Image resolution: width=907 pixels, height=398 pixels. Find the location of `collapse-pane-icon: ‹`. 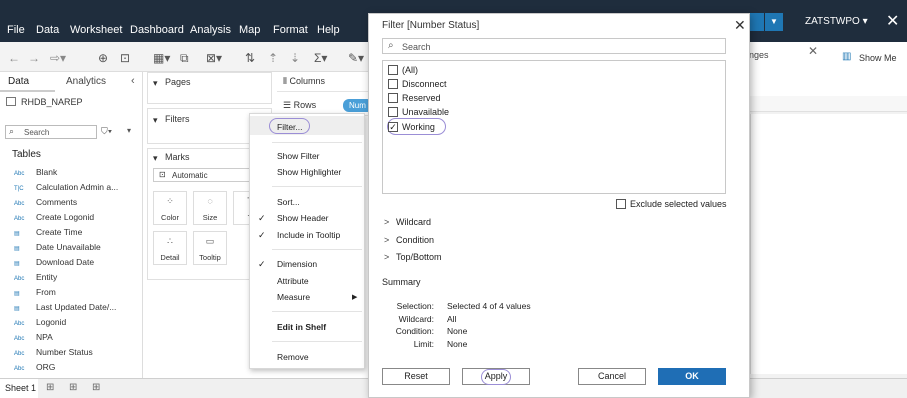

collapse-pane-icon: ‹ is located at coordinates (133, 81).